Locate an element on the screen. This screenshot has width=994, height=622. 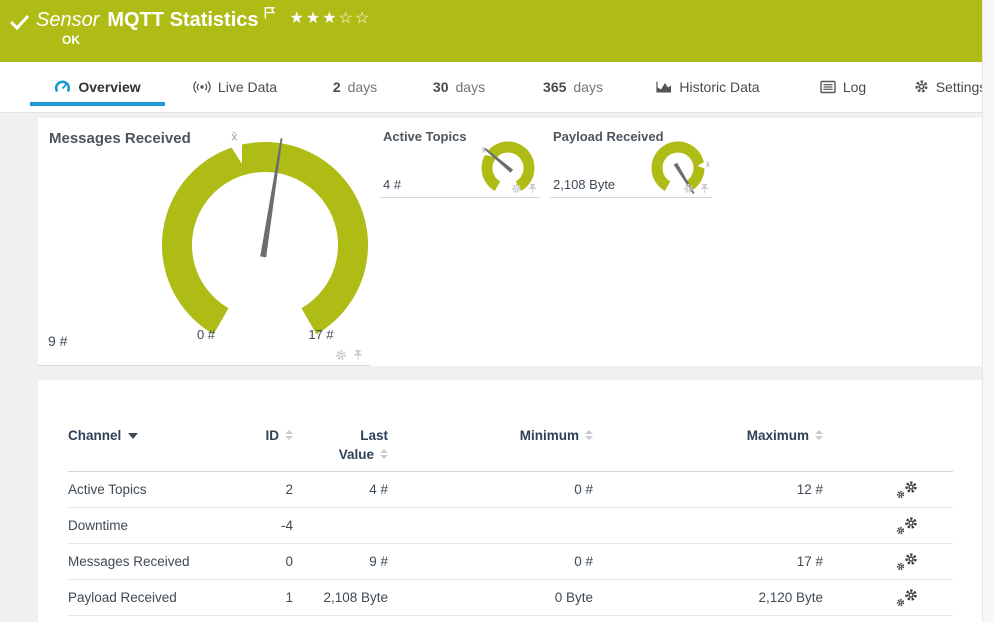
tab-2-days-label: days is located at coordinates (362, 86).